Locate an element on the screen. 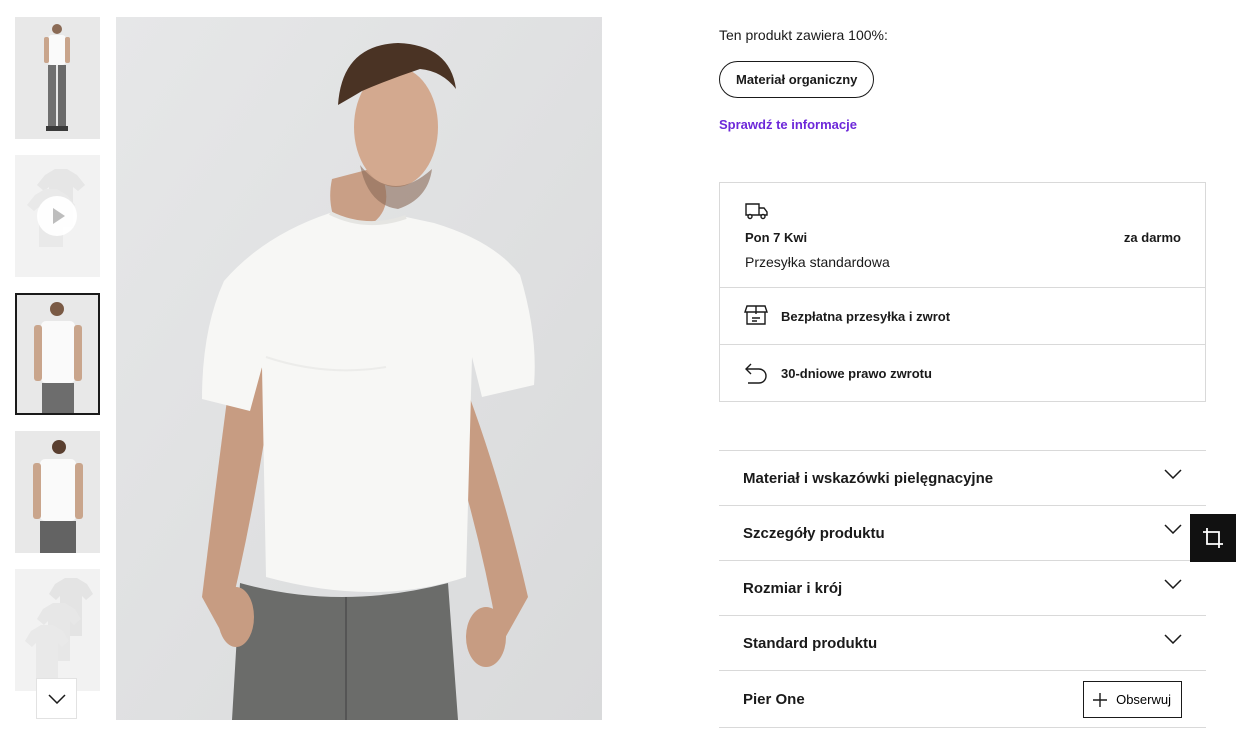 The image size is (1236, 749). check-info-link: Sprawdź te informacje is located at coordinates (788, 124).